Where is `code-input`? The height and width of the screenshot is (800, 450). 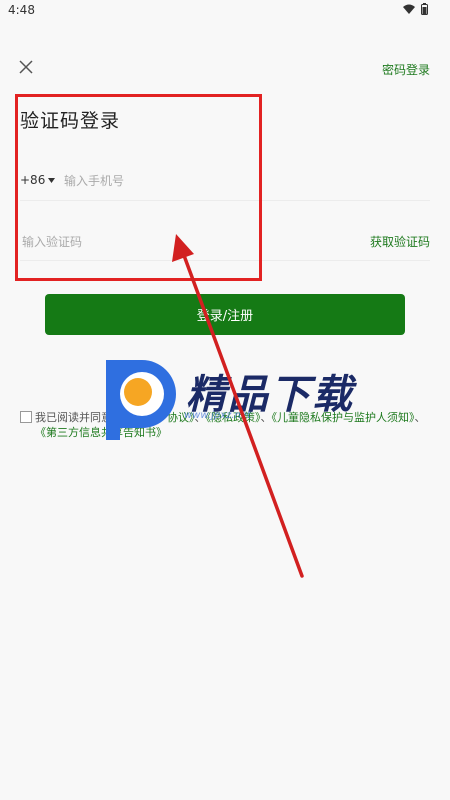
code-input is located at coordinates (152, 242).